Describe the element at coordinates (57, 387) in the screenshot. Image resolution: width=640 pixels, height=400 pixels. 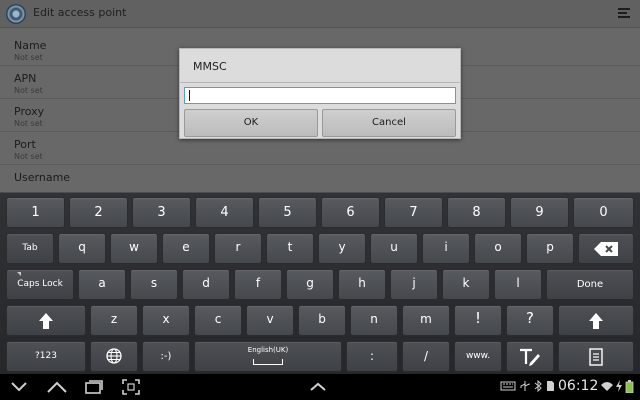
I see `home-button` at that location.